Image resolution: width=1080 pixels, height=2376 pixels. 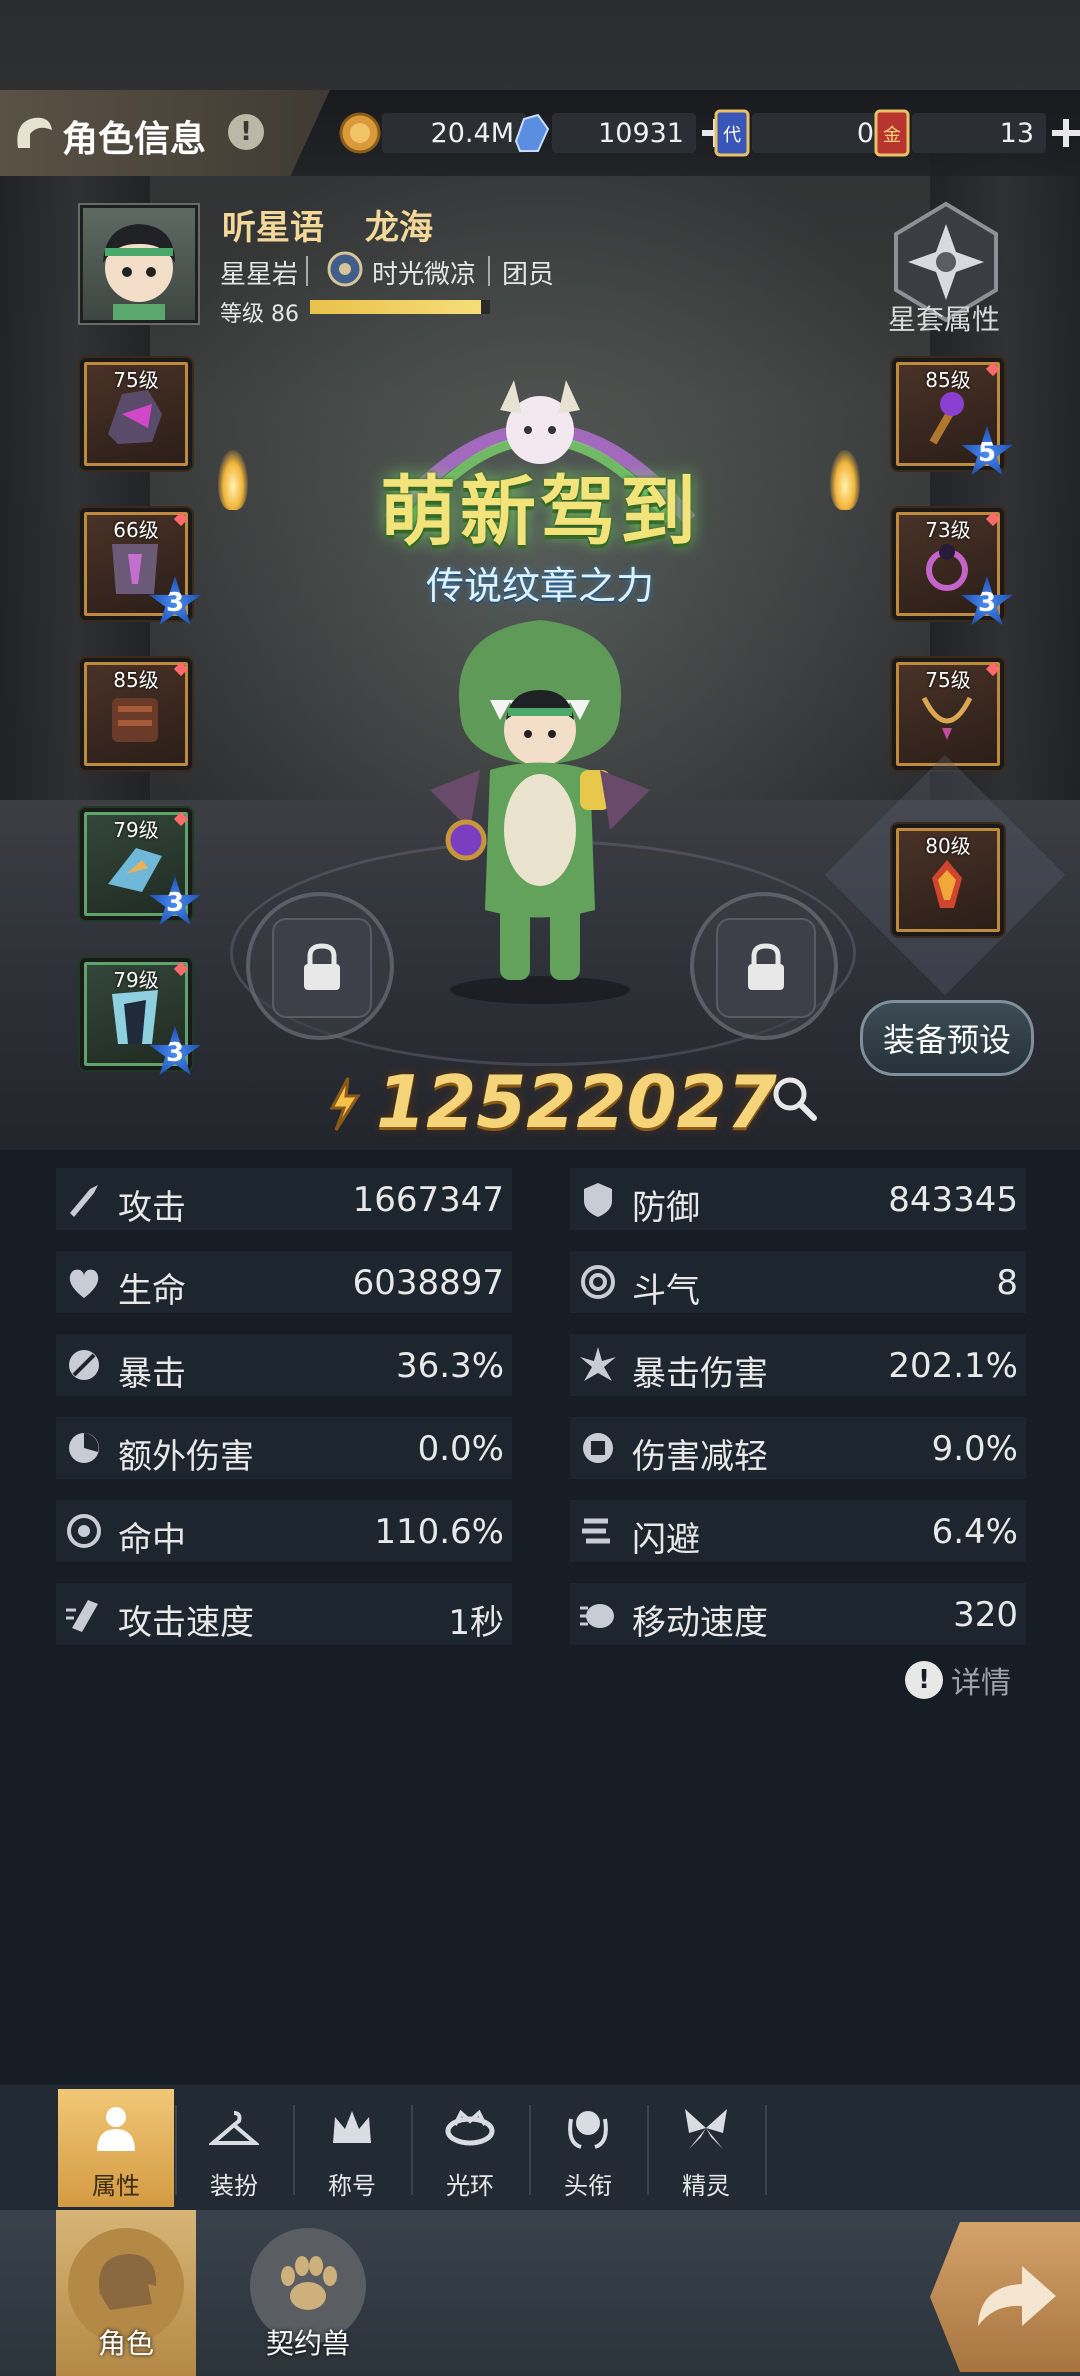 I want to click on stat-value: 1667347, so click(x=428, y=1200).